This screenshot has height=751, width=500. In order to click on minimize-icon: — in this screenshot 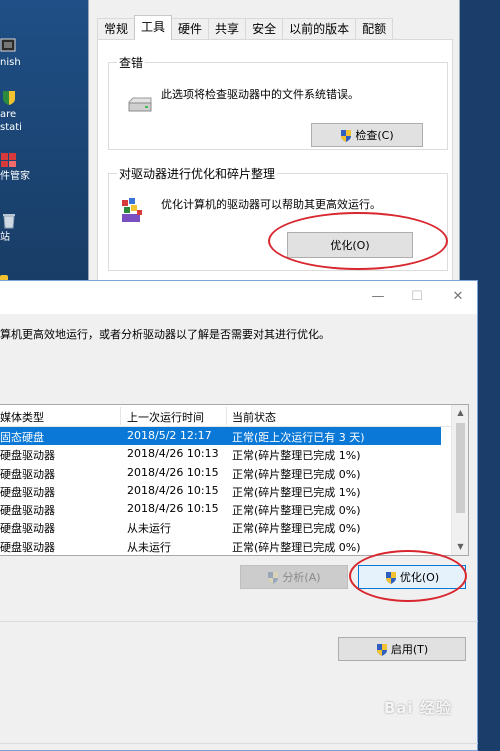, I will do `click(378, 297)`.